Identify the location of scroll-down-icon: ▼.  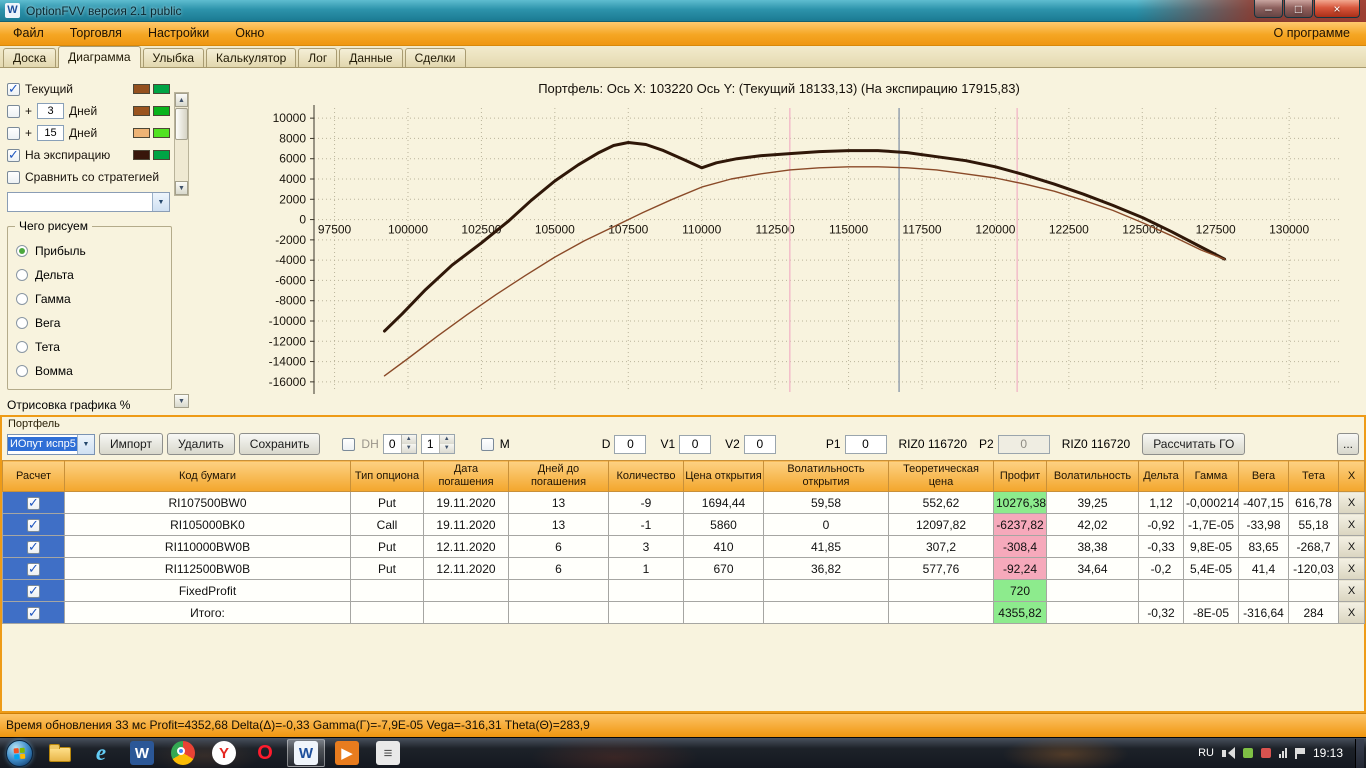
(181, 188).